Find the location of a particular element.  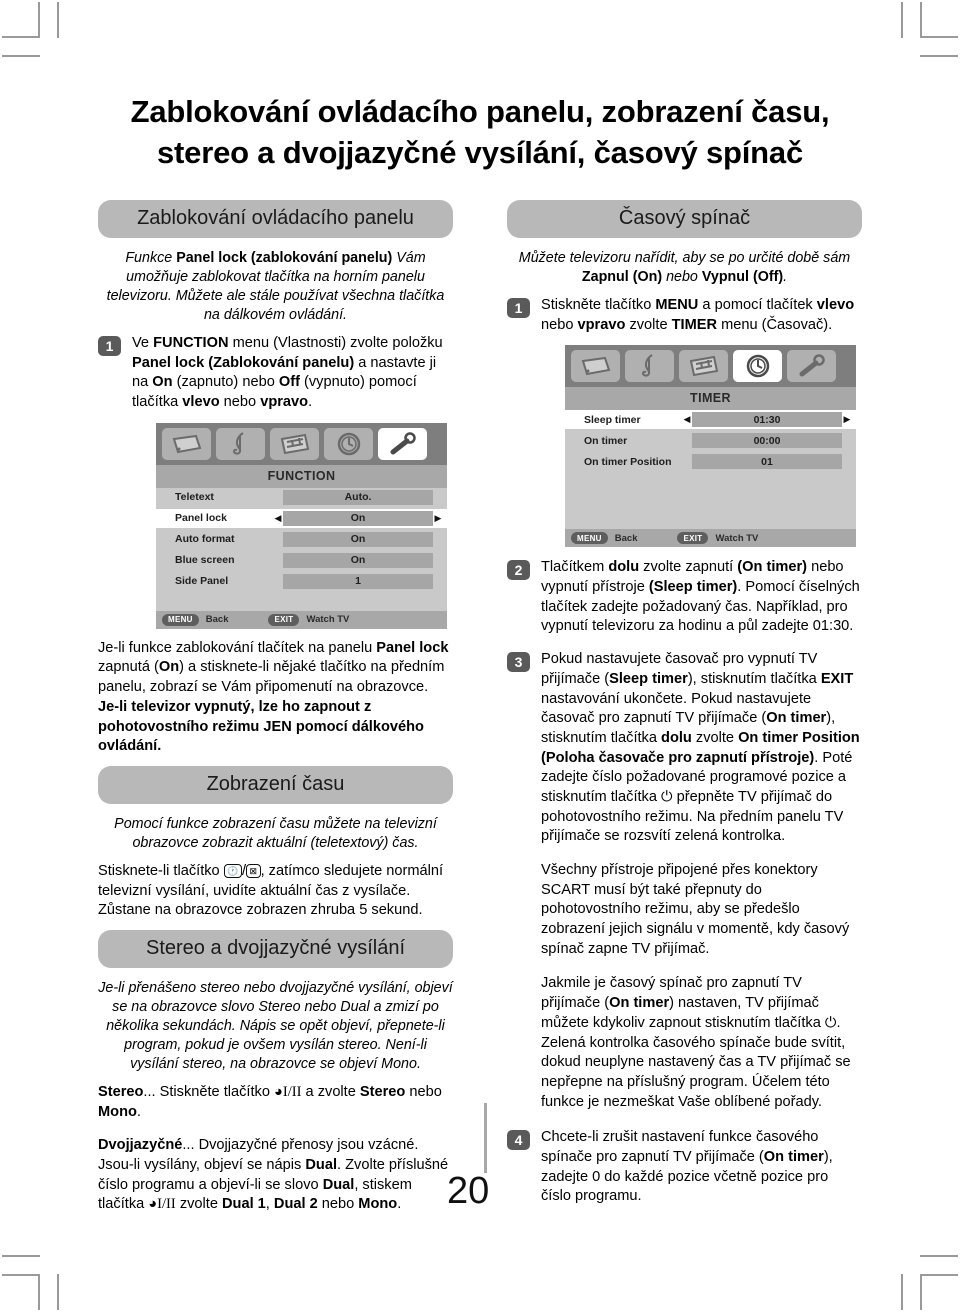

osd-row-on-timer: ◀ On timer ◀ 00:00 ▶ is located at coordinates (710, 441).